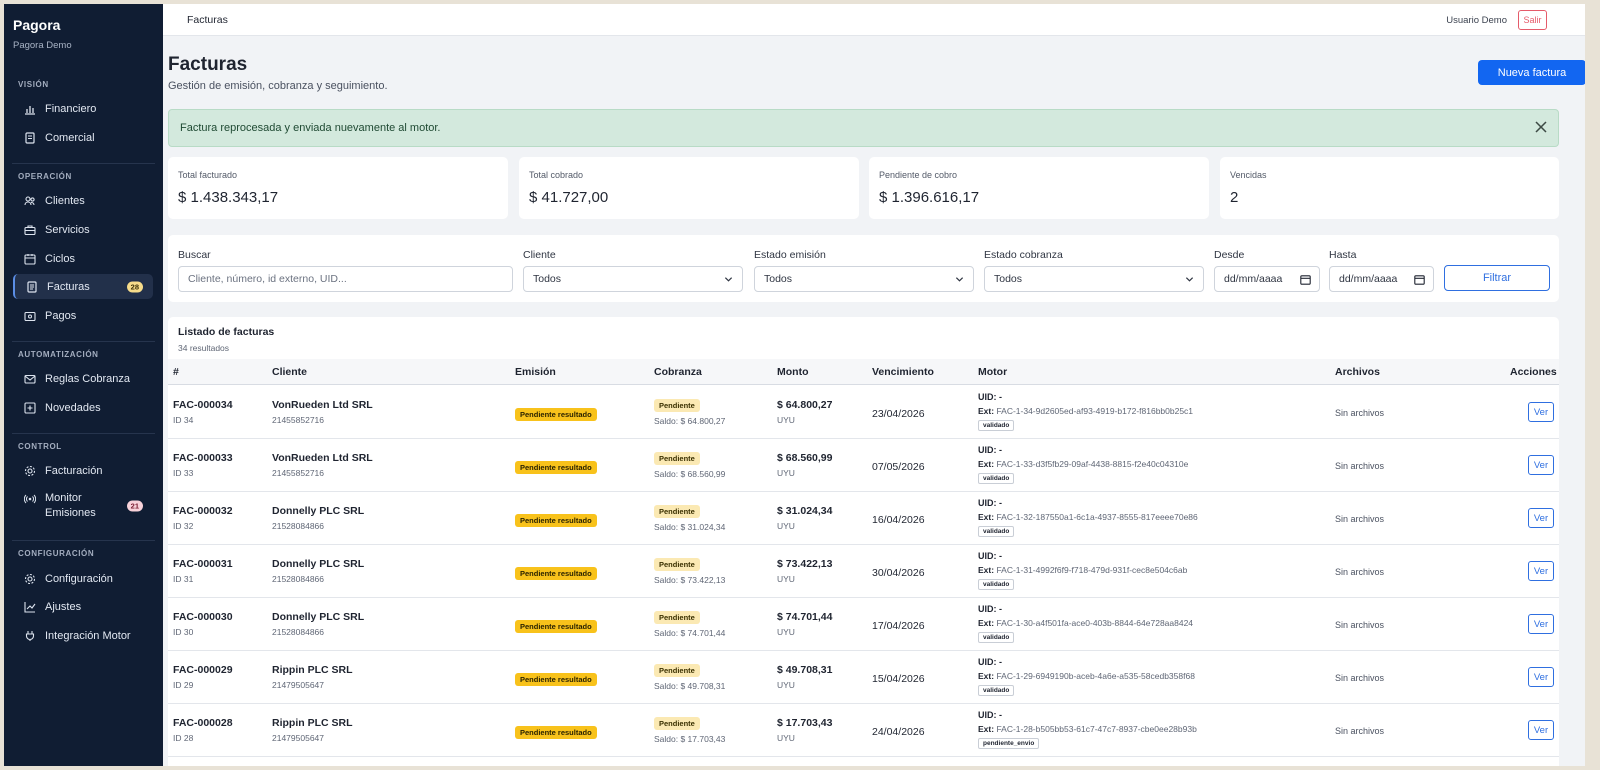  I want to click on sidebar-item-ciclos: Ciclos, so click(83, 258).